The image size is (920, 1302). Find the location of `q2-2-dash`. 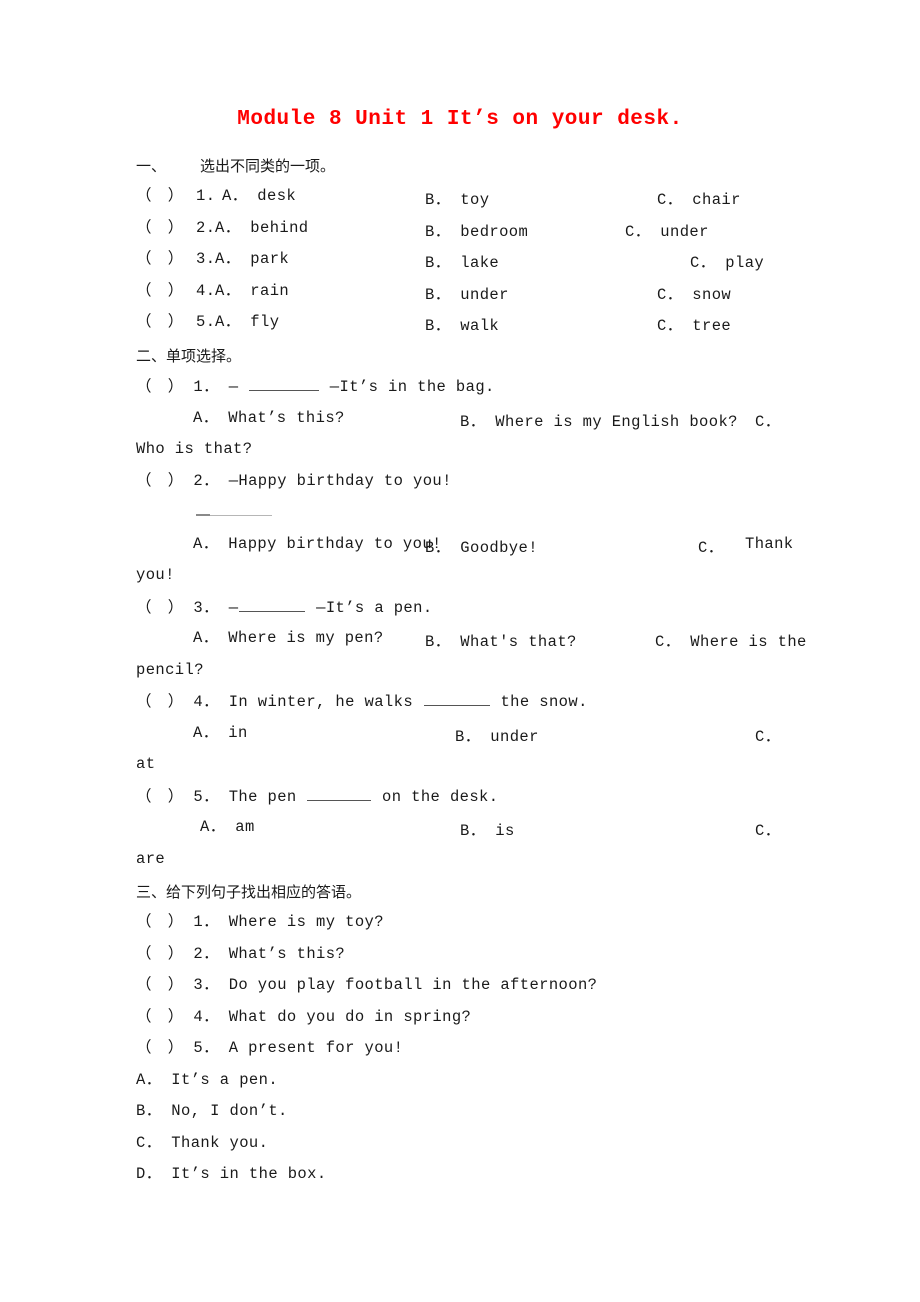

q2-2-dash is located at coordinates (203, 512).